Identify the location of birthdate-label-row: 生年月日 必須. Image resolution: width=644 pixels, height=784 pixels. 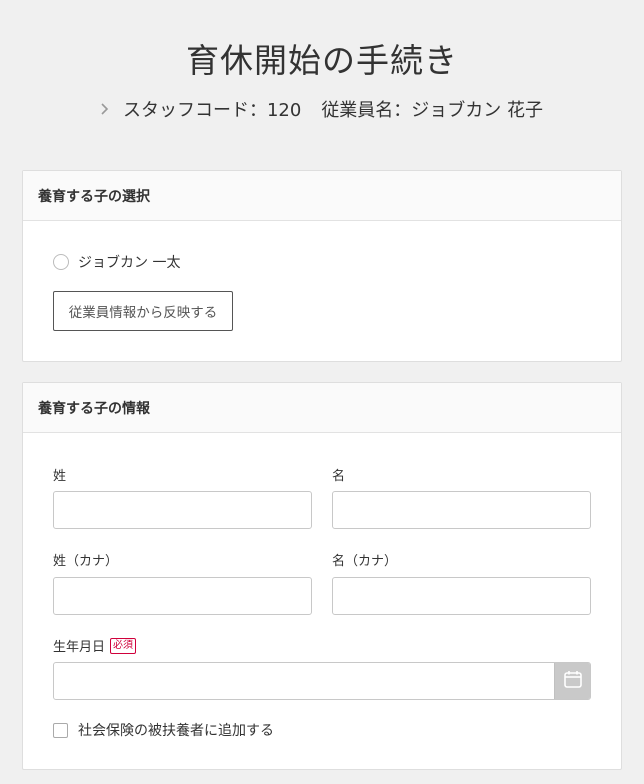
(95, 645).